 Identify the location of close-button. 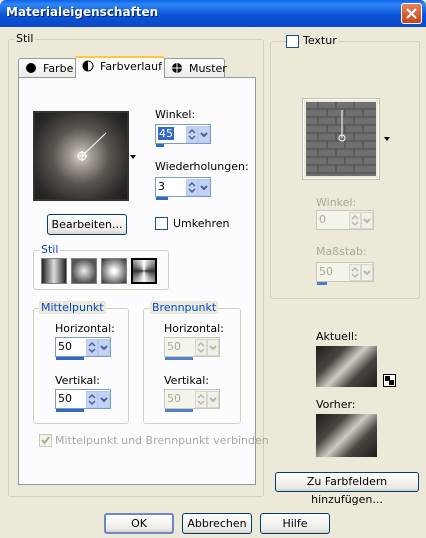
(411, 13).